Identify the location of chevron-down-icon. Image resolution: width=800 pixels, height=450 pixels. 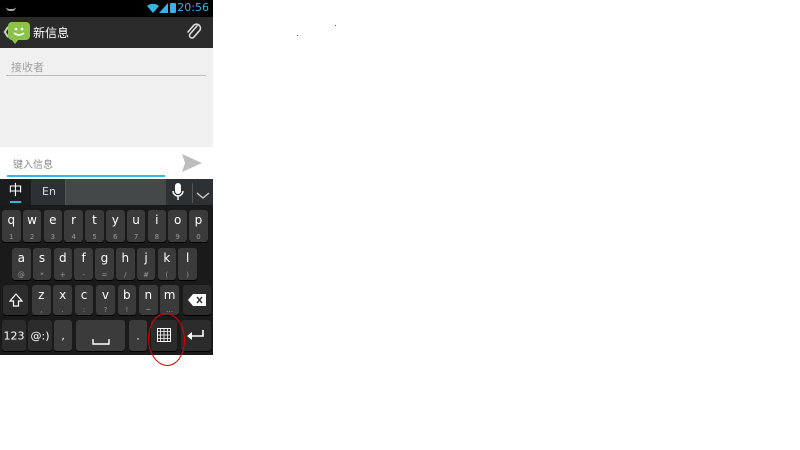
(203, 195).